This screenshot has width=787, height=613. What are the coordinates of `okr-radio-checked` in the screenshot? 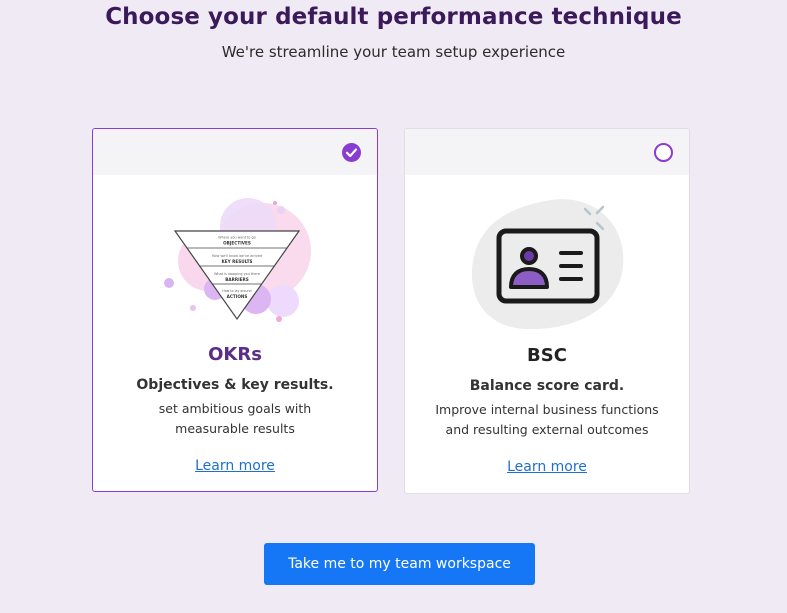 It's located at (351, 152).